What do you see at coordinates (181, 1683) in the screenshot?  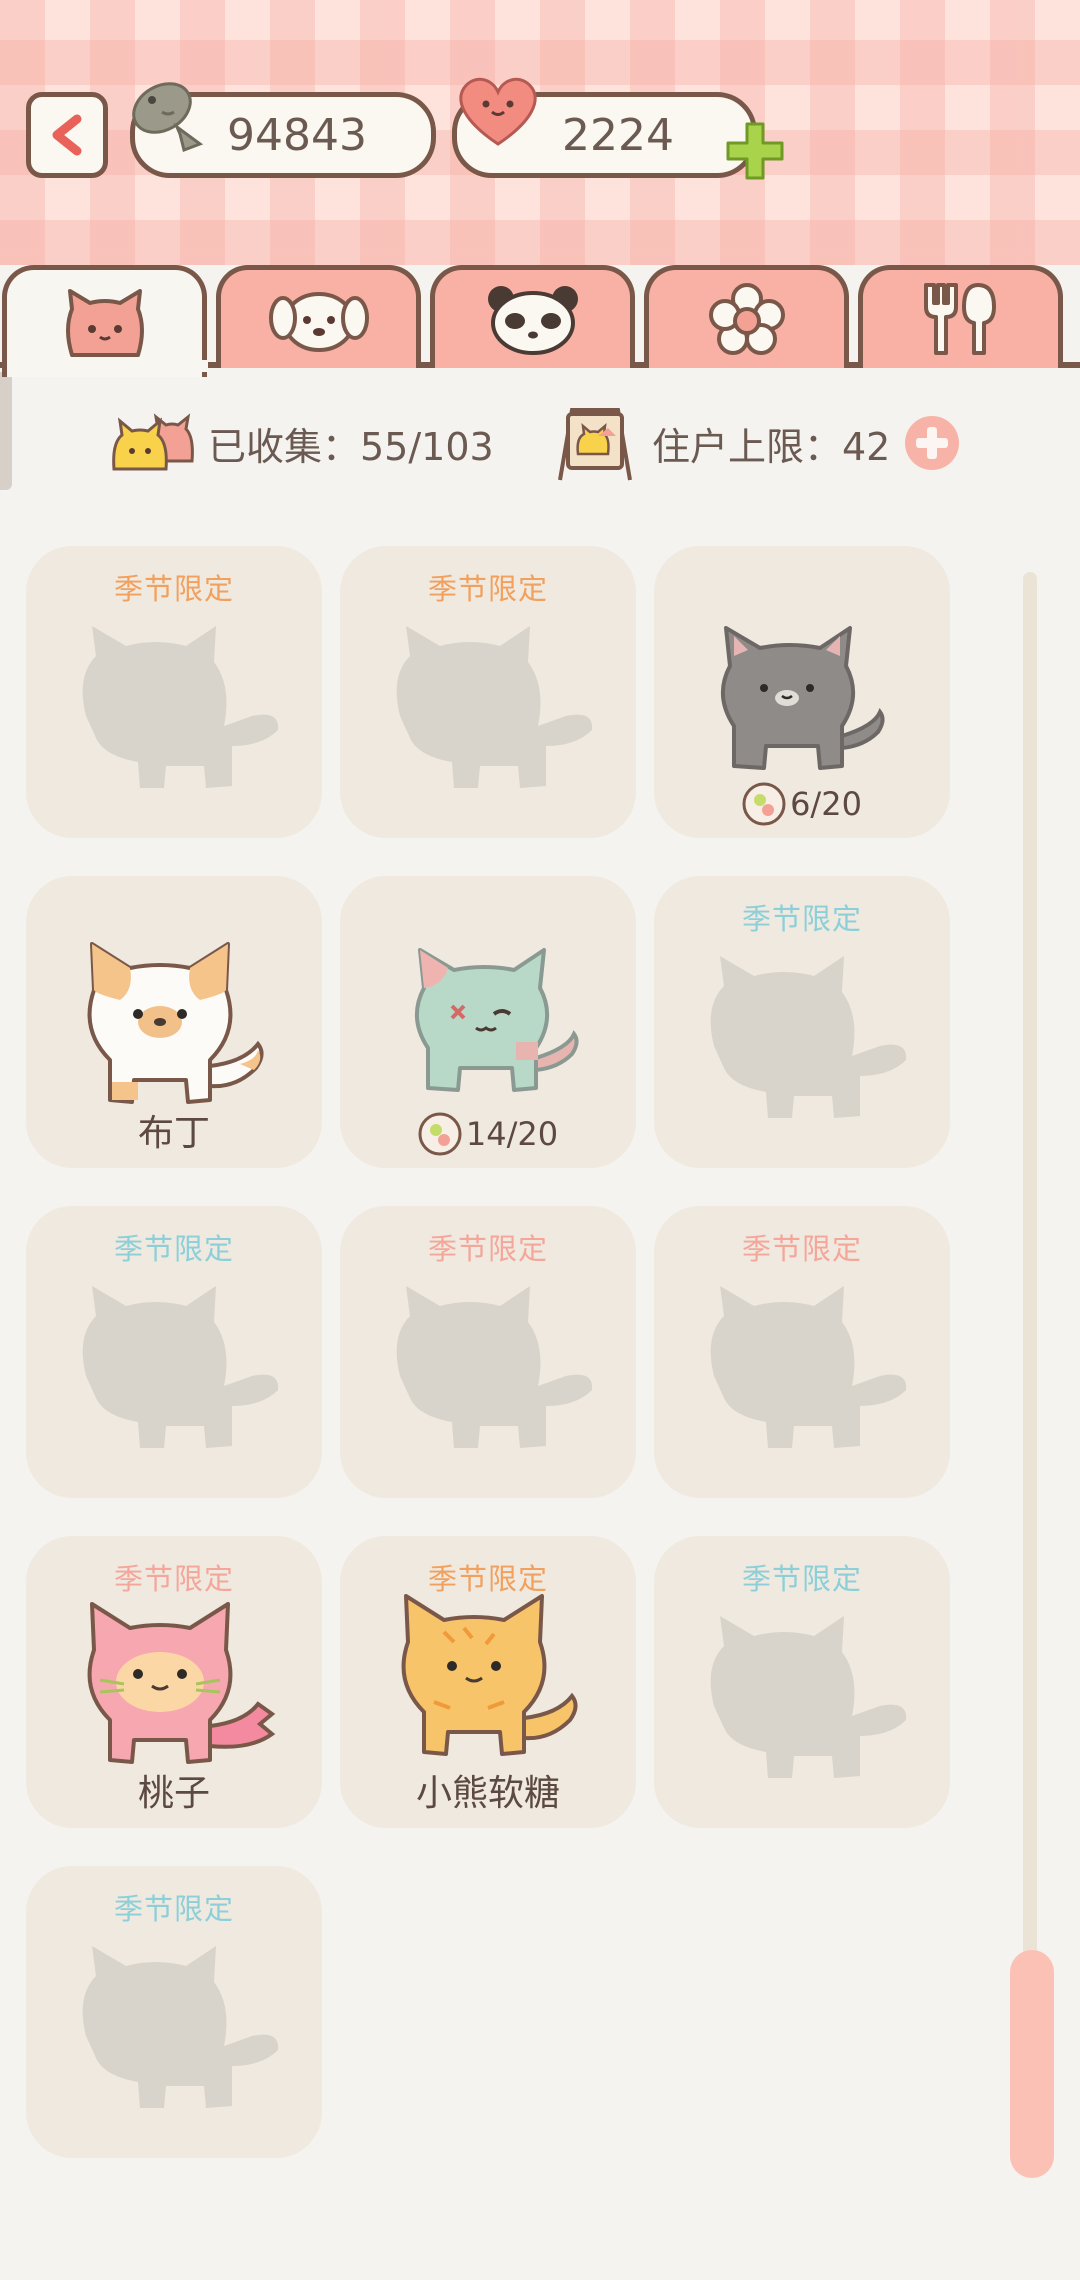 I see `peach-cat-illustration` at bounding box center [181, 1683].